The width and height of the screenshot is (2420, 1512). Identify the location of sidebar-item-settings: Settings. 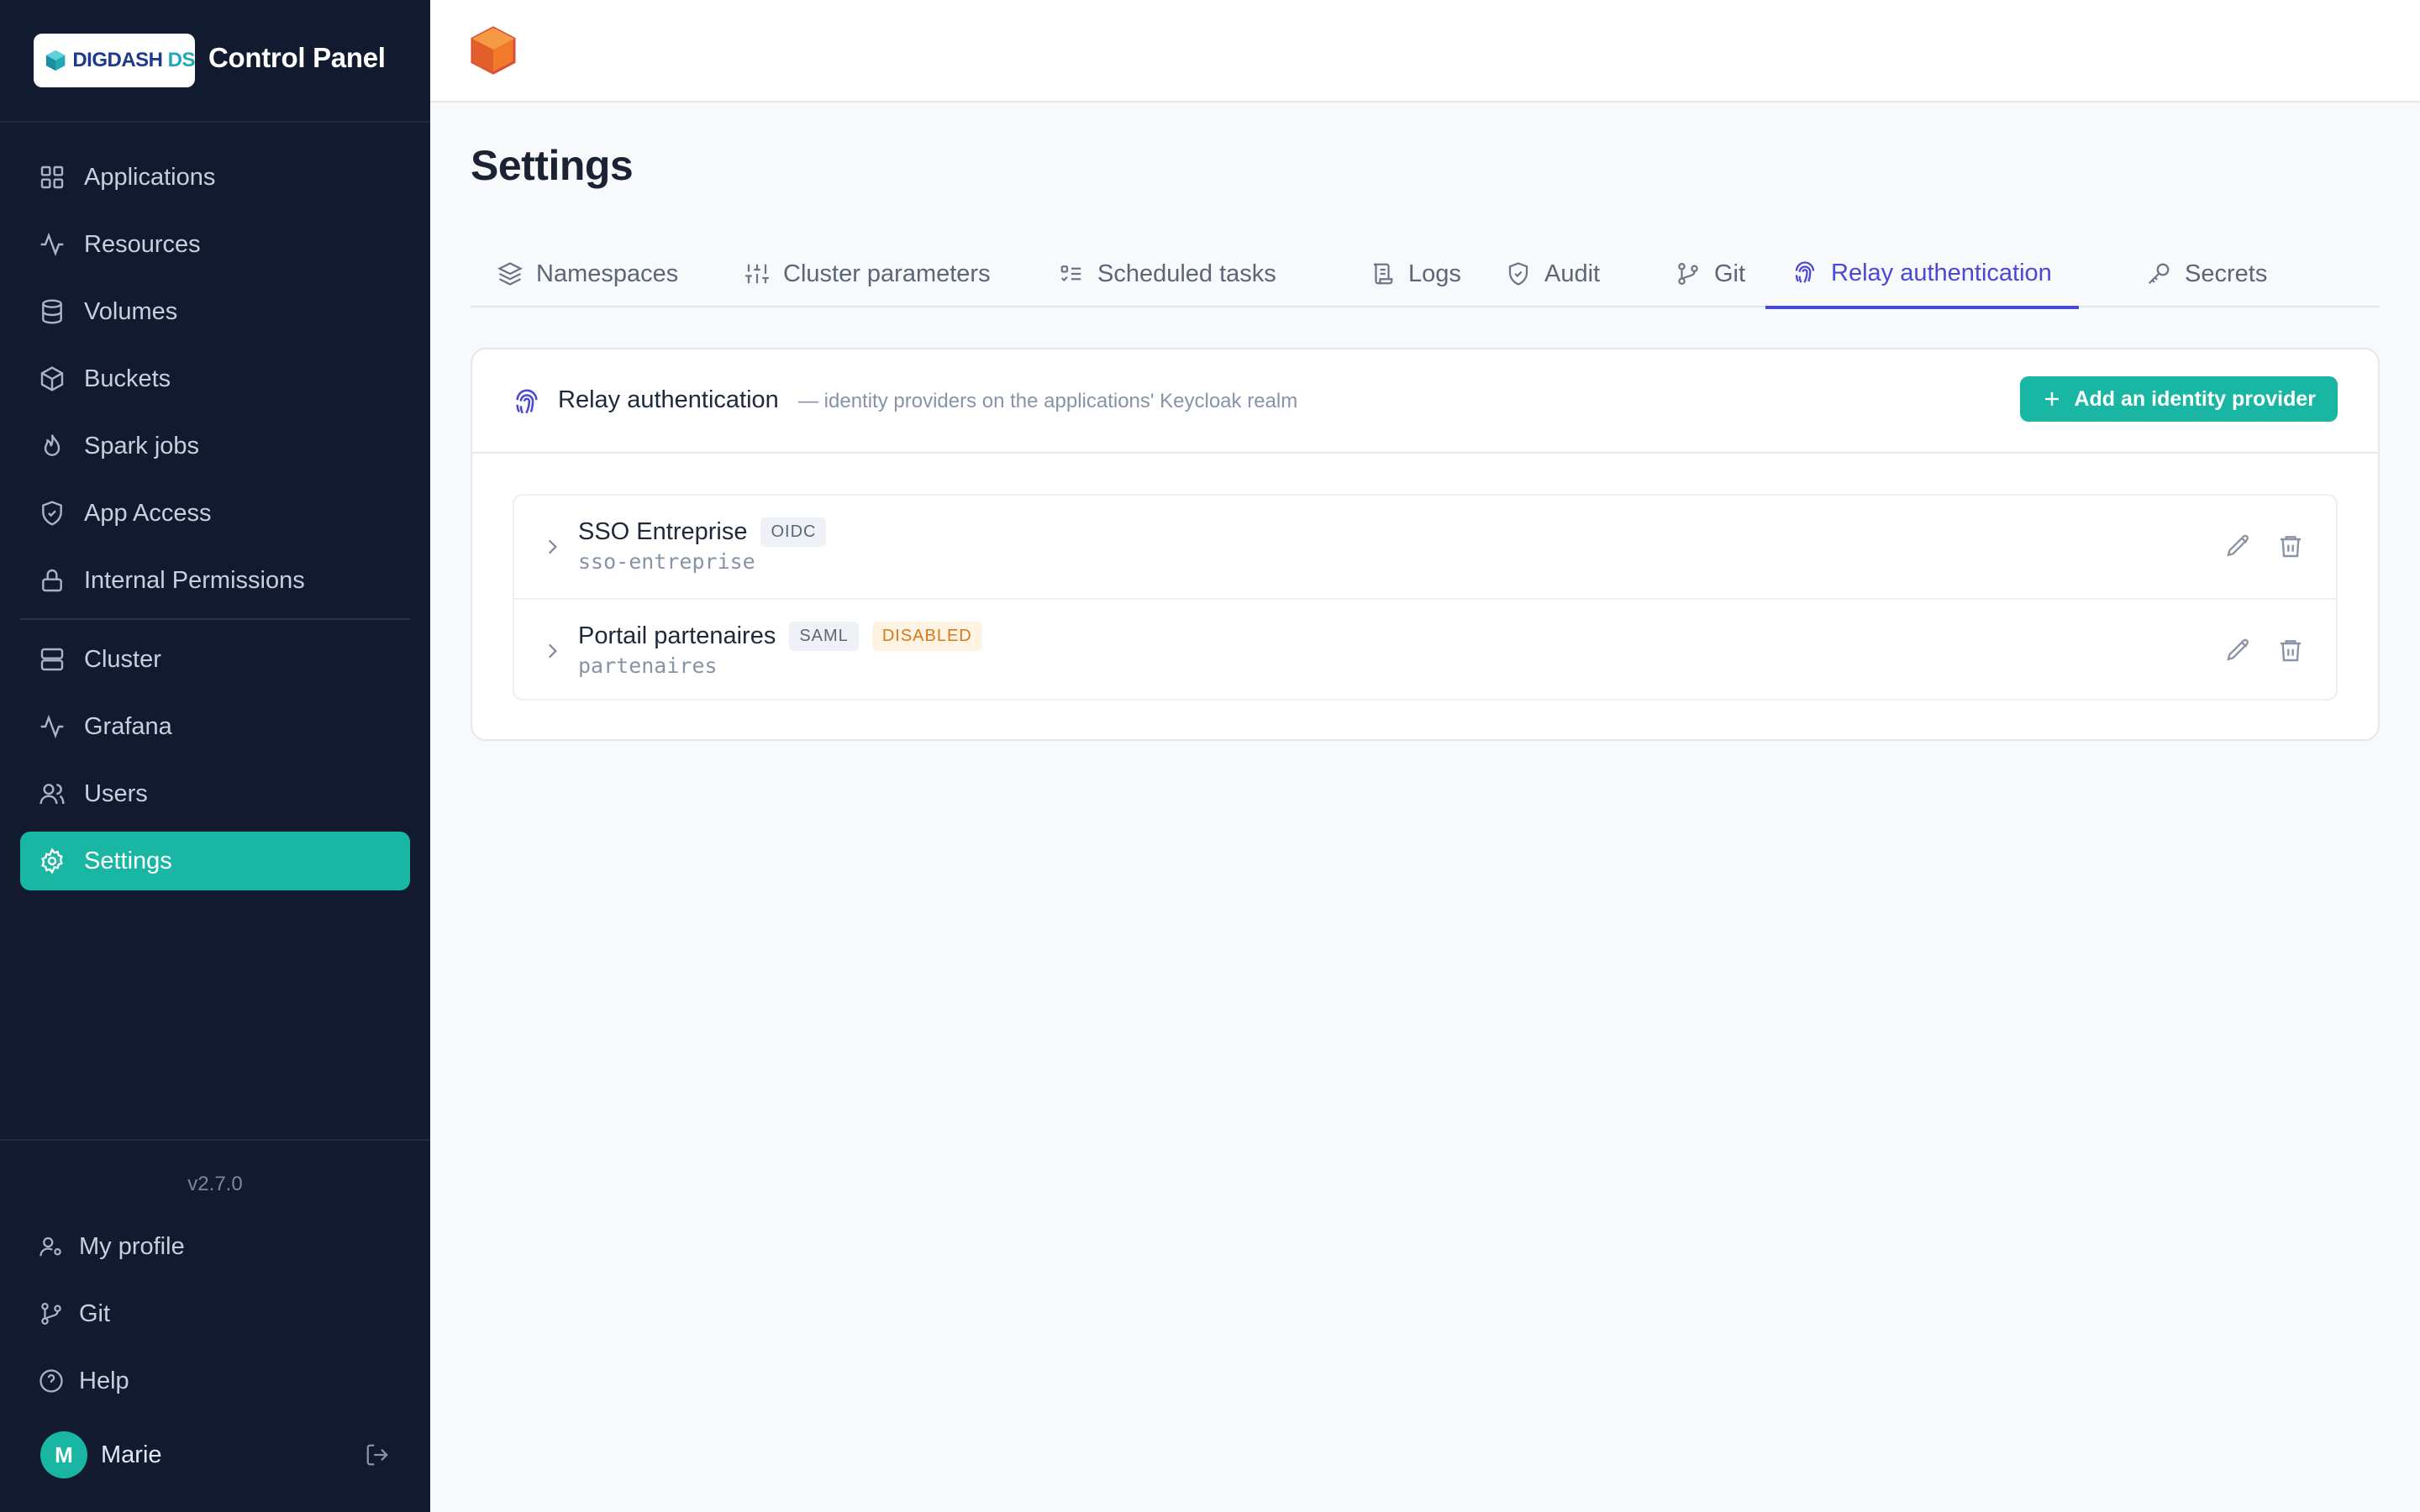
(215, 861).